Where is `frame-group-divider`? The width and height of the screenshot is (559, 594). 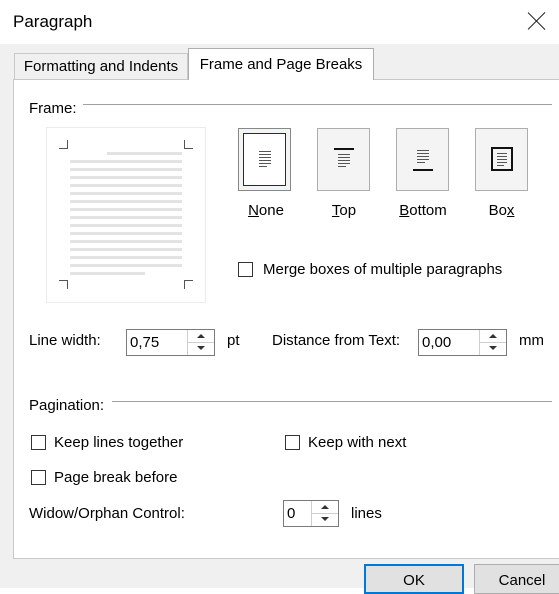
frame-group-divider is located at coordinates (317, 104).